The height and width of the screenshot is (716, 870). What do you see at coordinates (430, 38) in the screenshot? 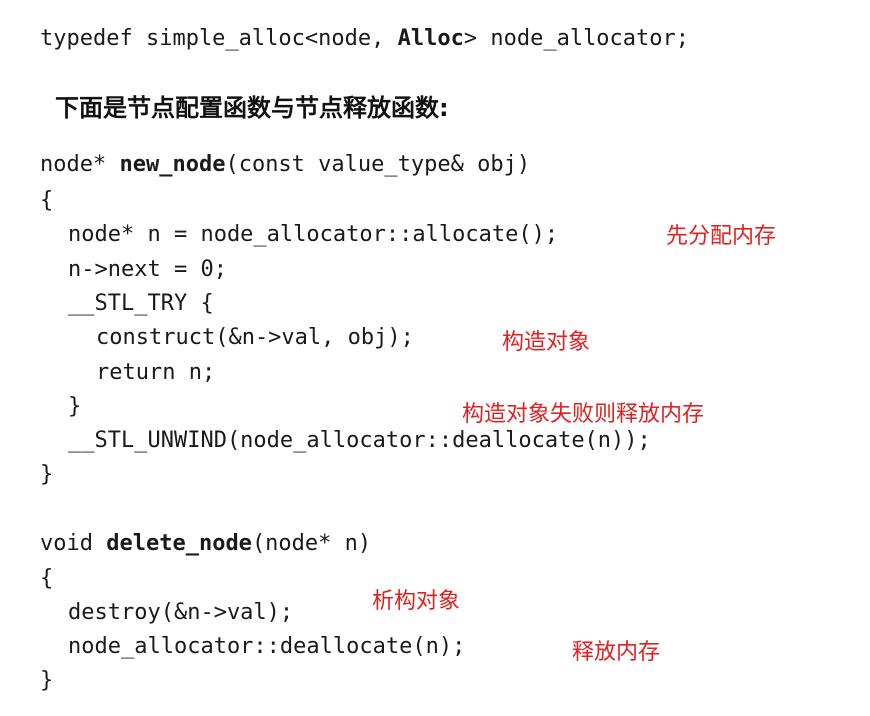
I see `typedef-alloc: Alloc` at bounding box center [430, 38].